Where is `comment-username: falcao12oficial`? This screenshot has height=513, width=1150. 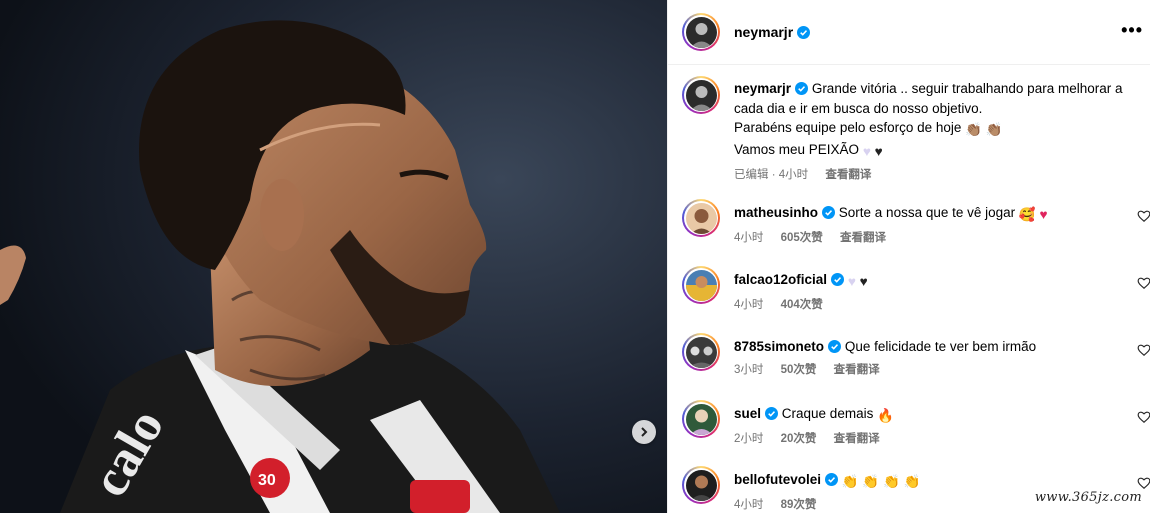
comment-username: falcao12oficial is located at coordinates (780, 279).